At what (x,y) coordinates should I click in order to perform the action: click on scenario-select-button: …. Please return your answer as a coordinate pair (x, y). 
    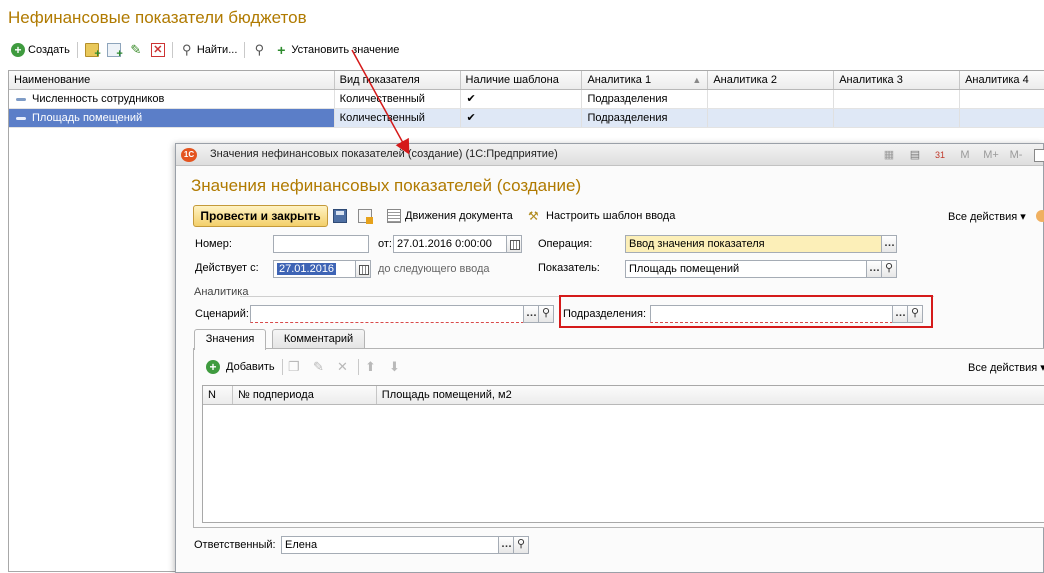
    Looking at the image, I should click on (531, 314).